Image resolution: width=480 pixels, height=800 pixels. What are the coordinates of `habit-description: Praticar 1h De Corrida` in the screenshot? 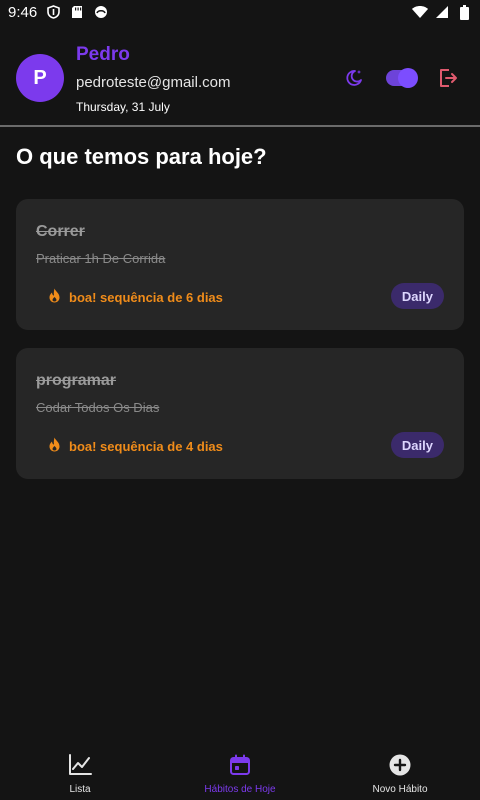 It's located at (101, 258).